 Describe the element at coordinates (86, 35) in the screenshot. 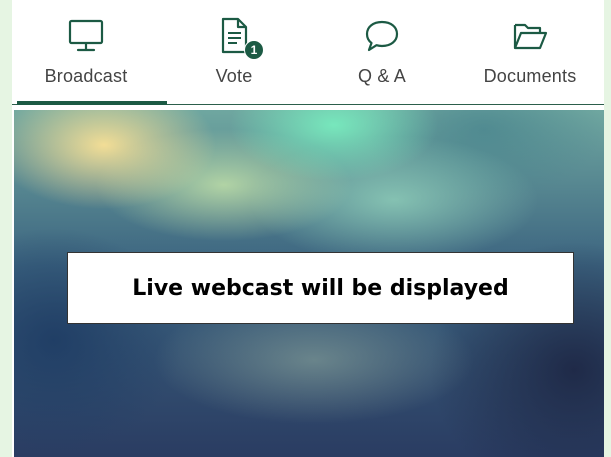

I see `monitor-icon` at that location.